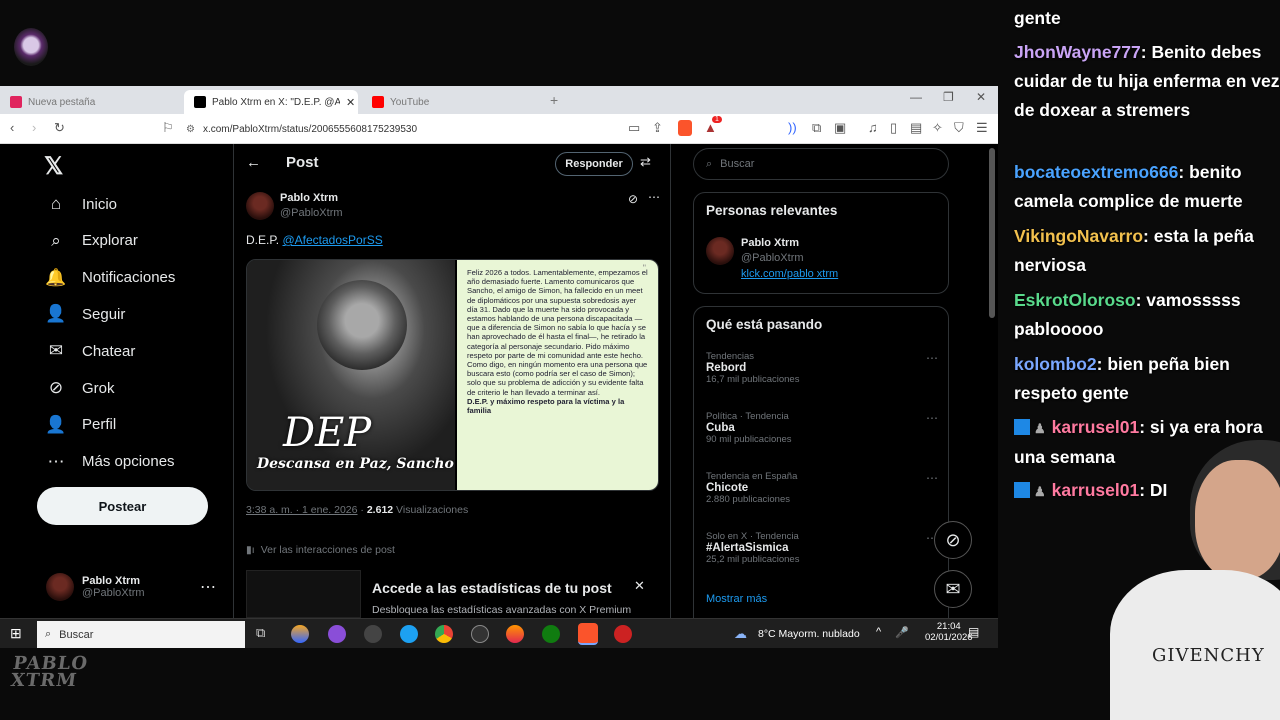 The image size is (1280, 720). Describe the element at coordinates (953, 589) in the screenshot. I see `message-fab-icon: ✉` at that location.